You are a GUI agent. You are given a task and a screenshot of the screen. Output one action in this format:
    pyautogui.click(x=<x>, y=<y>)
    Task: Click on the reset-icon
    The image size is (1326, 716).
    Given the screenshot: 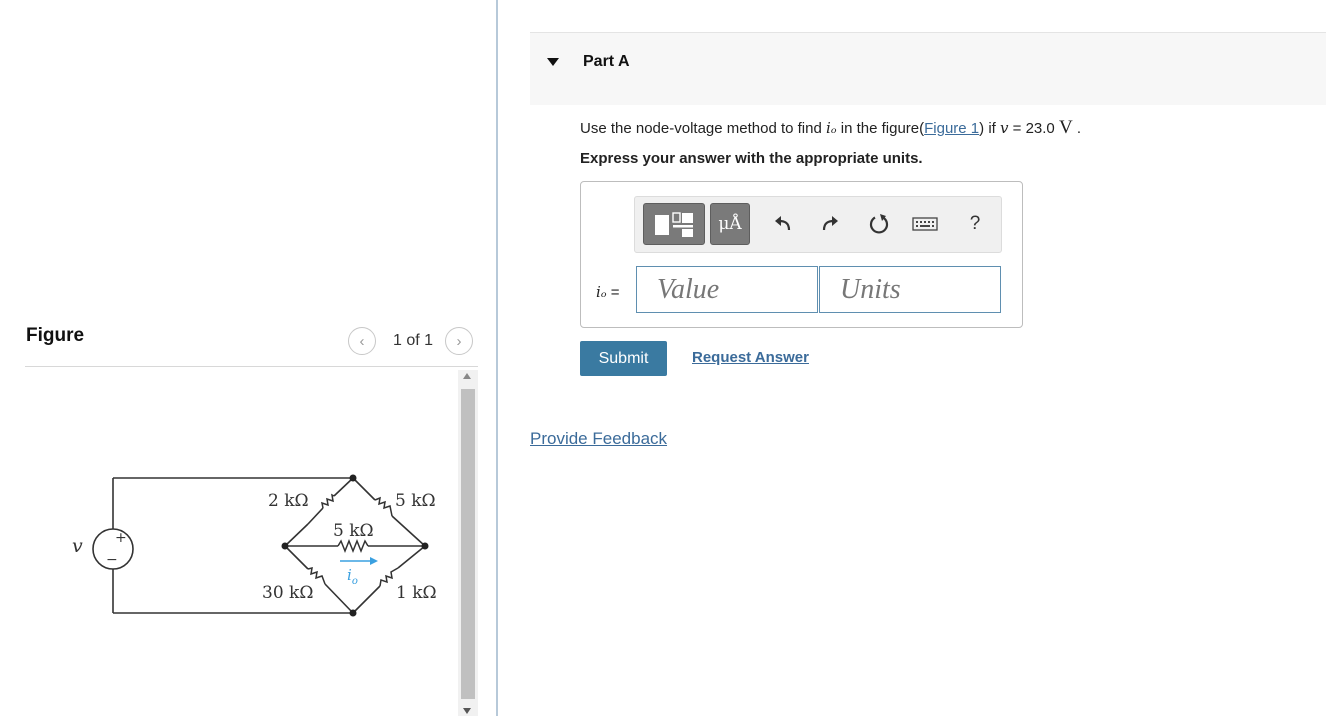 What is the action you would take?
    pyautogui.click(x=879, y=224)
    